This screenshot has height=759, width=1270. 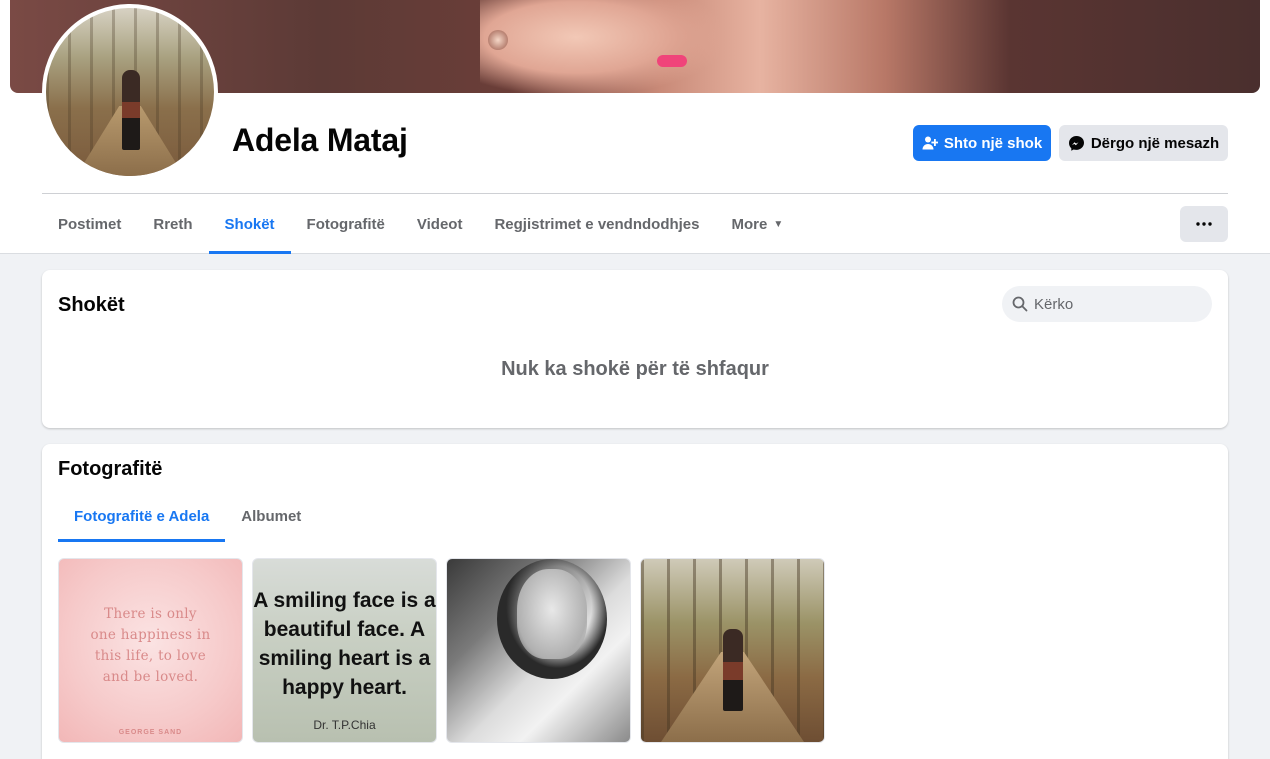 I want to click on cover-ring, so click(x=498, y=40).